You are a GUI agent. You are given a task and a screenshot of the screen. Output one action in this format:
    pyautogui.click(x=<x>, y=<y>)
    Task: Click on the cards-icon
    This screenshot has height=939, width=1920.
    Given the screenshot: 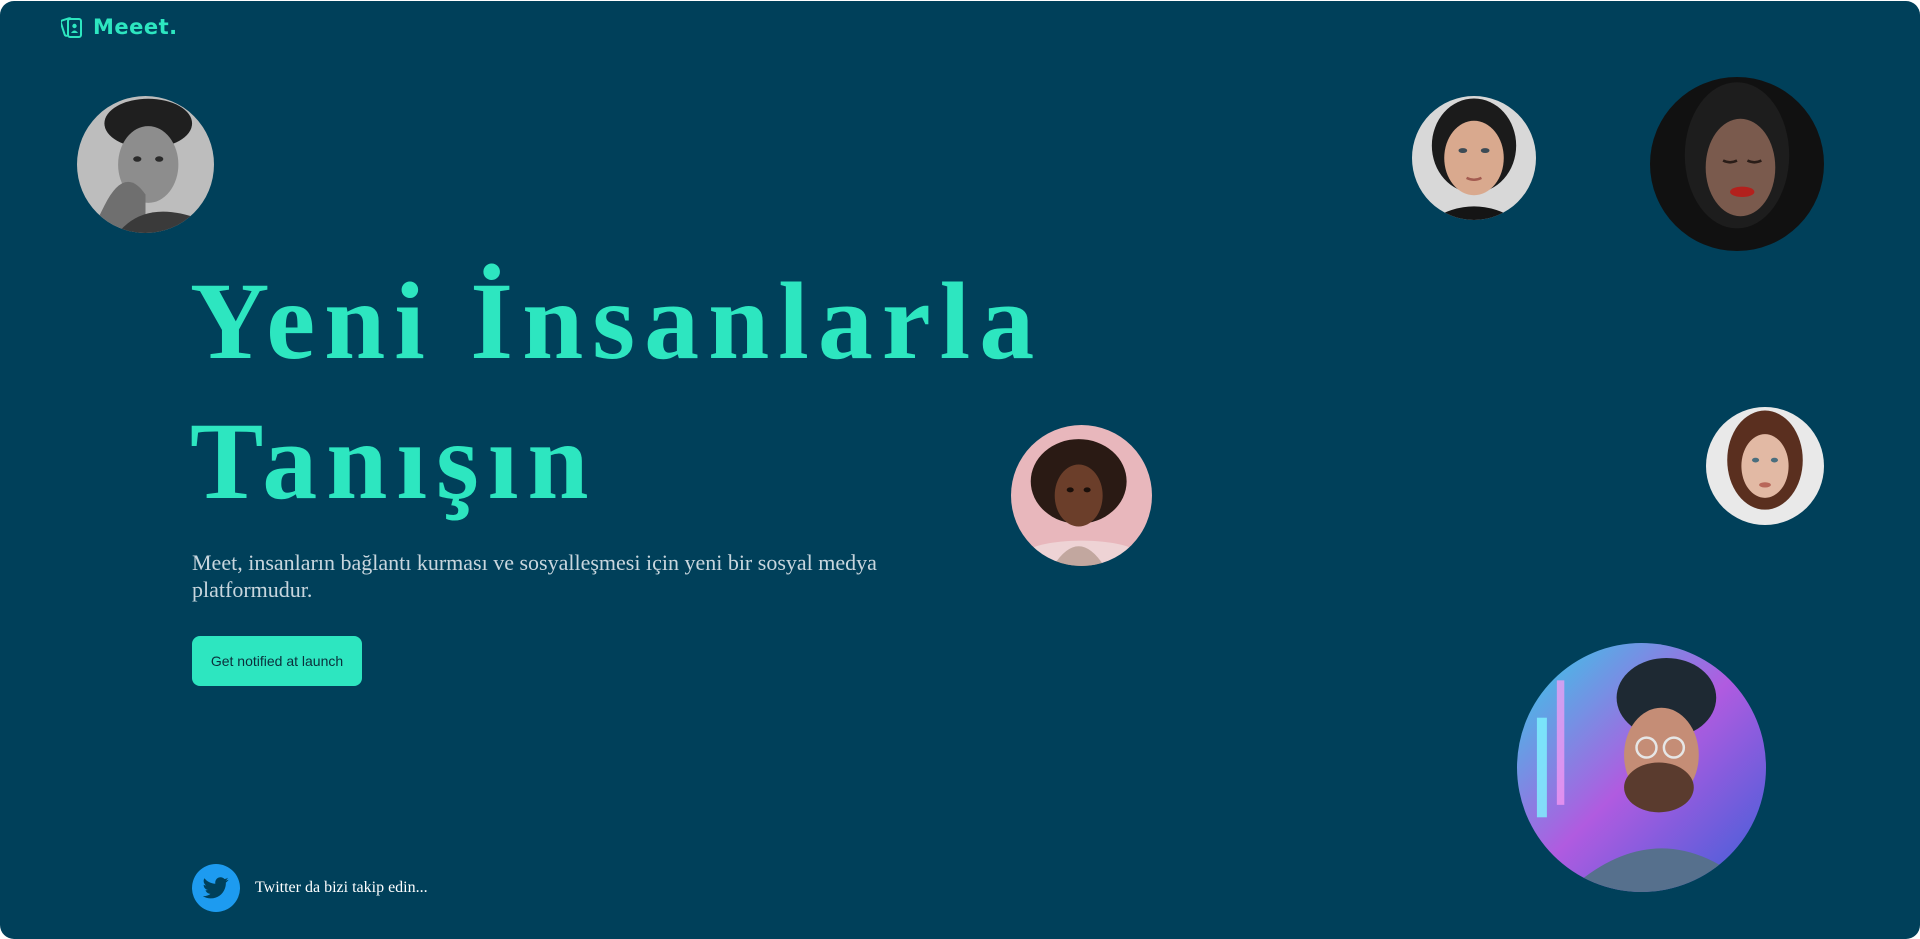 What is the action you would take?
    pyautogui.click(x=72, y=27)
    